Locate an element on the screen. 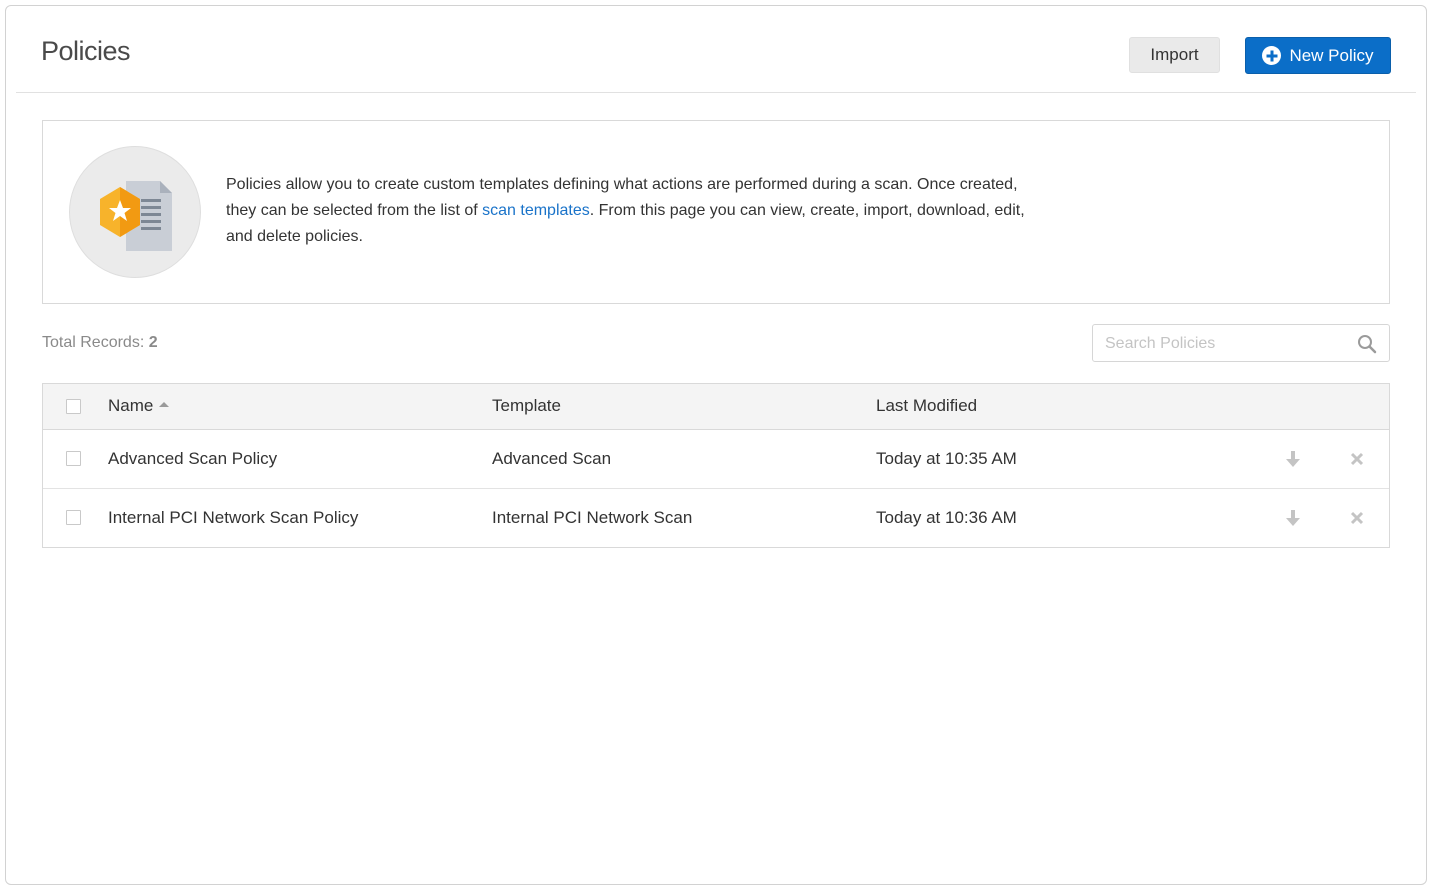 This screenshot has width=1430, height=885. policy-name: Advanced Scan Policy is located at coordinates (192, 459).